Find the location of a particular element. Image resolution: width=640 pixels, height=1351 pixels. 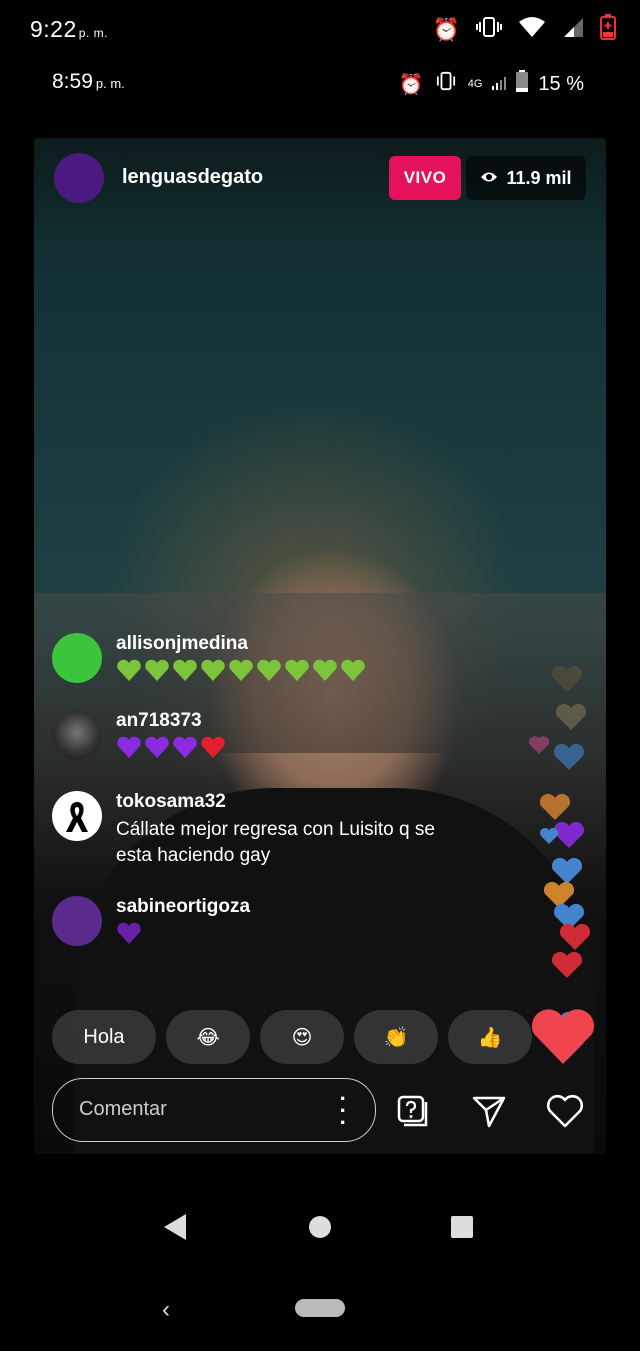

inner-status-icons: ⏰ 4G 15 % is located at coordinates (491, 84).